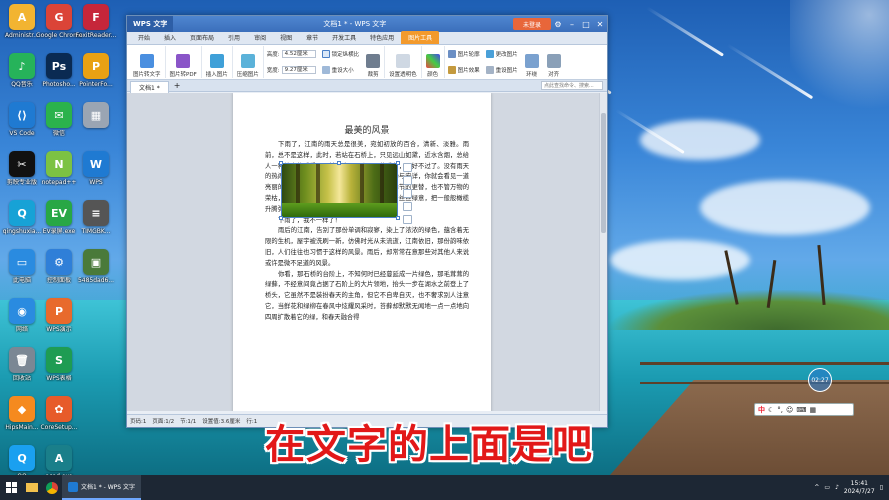 This screenshot has width=889, height=500. I want to click on ime-toolbar: 中 ☾ °, ☺ ⌨ ▦, so click(804, 409).